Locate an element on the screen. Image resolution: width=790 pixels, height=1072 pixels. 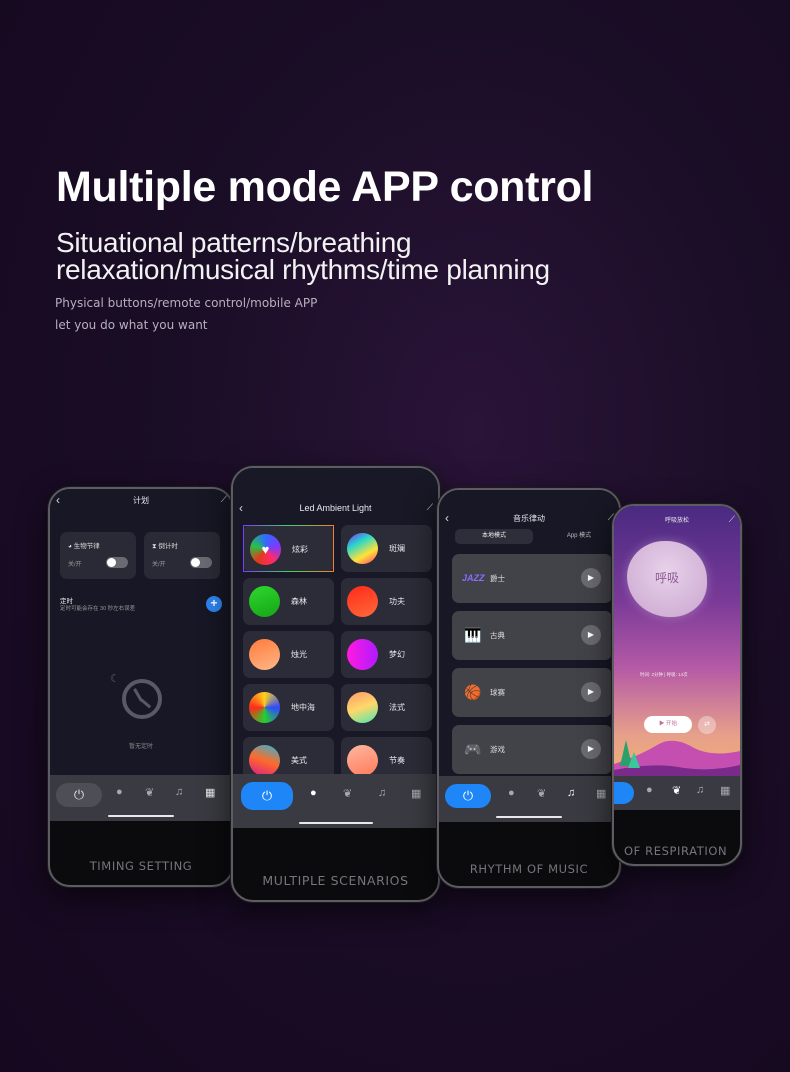
add-timer-button: + is located at coordinates (214, 604).